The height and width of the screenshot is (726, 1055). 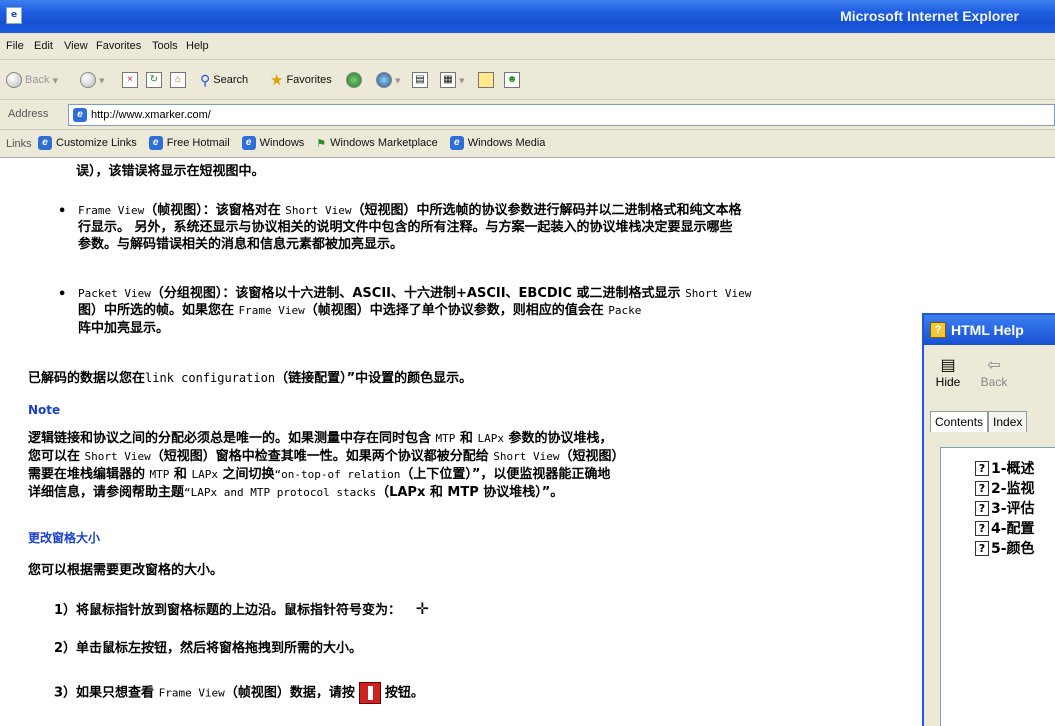 I want to click on discuss-button, so click(x=486, y=80).